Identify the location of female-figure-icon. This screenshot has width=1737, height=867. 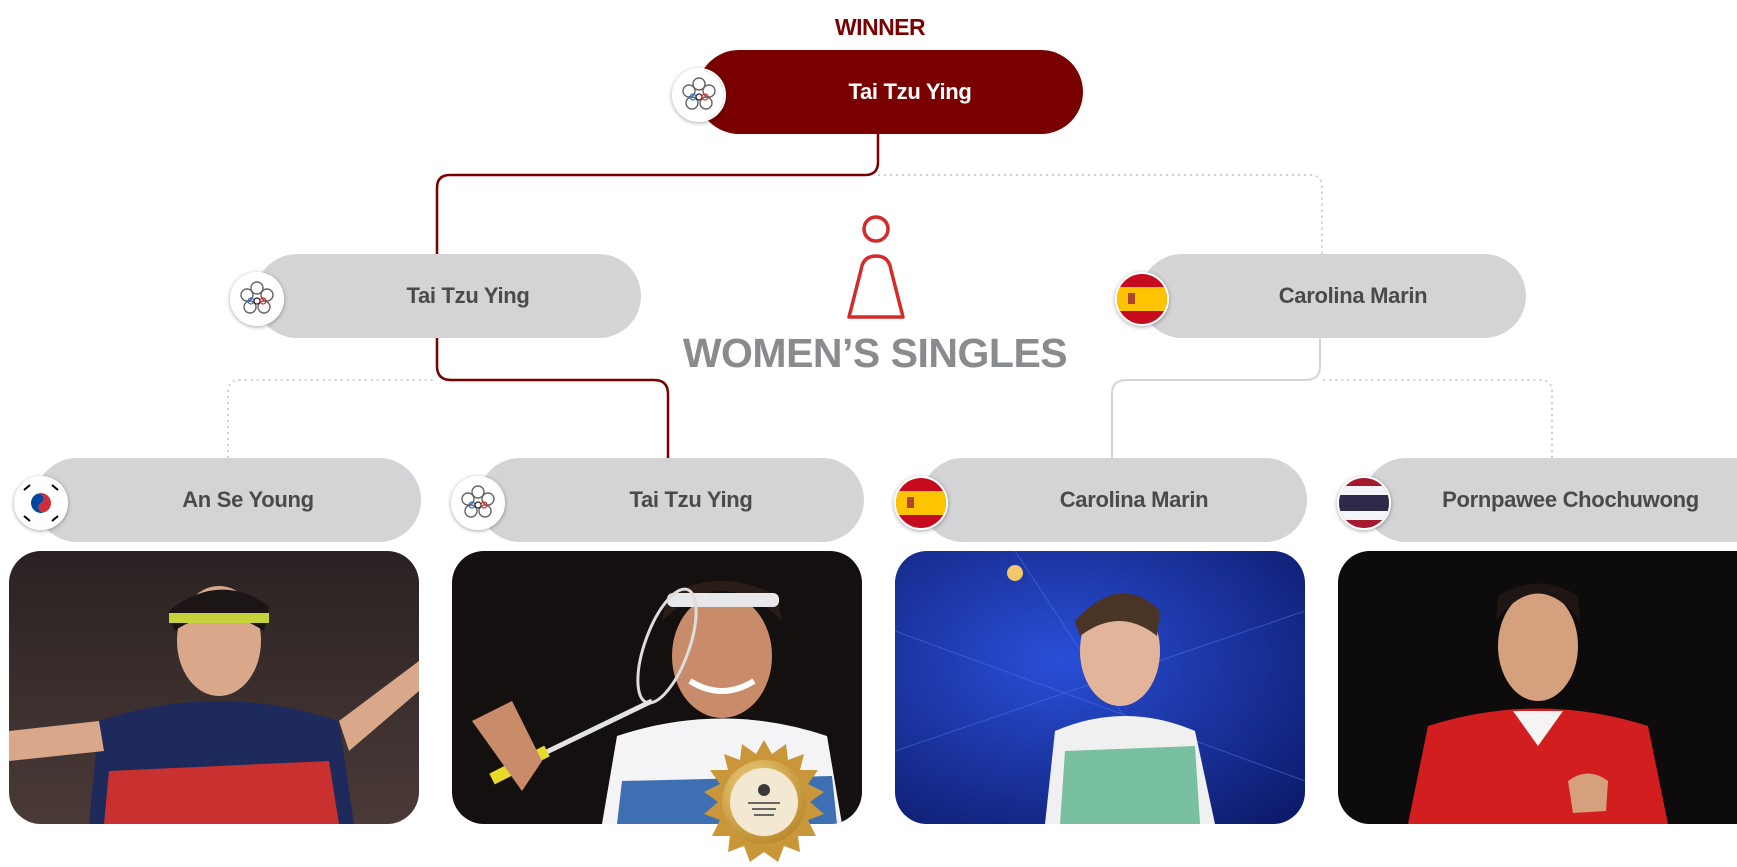
(876, 267).